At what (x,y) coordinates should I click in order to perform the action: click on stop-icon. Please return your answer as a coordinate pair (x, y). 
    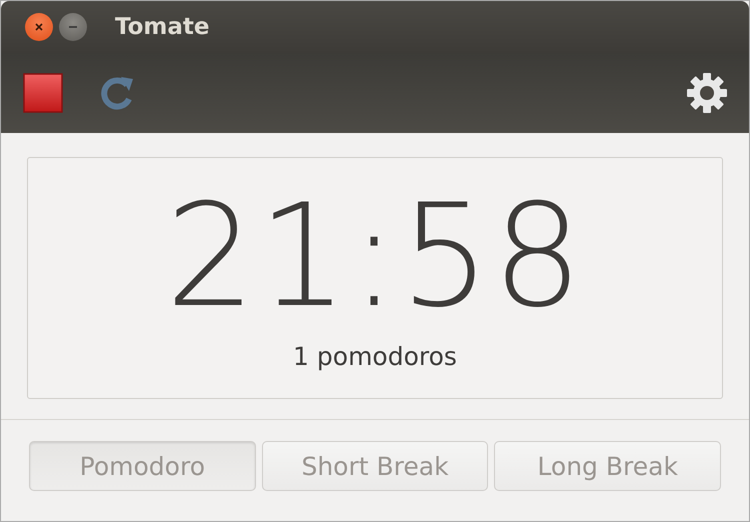
    Looking at the image, I should click on (43, 93).